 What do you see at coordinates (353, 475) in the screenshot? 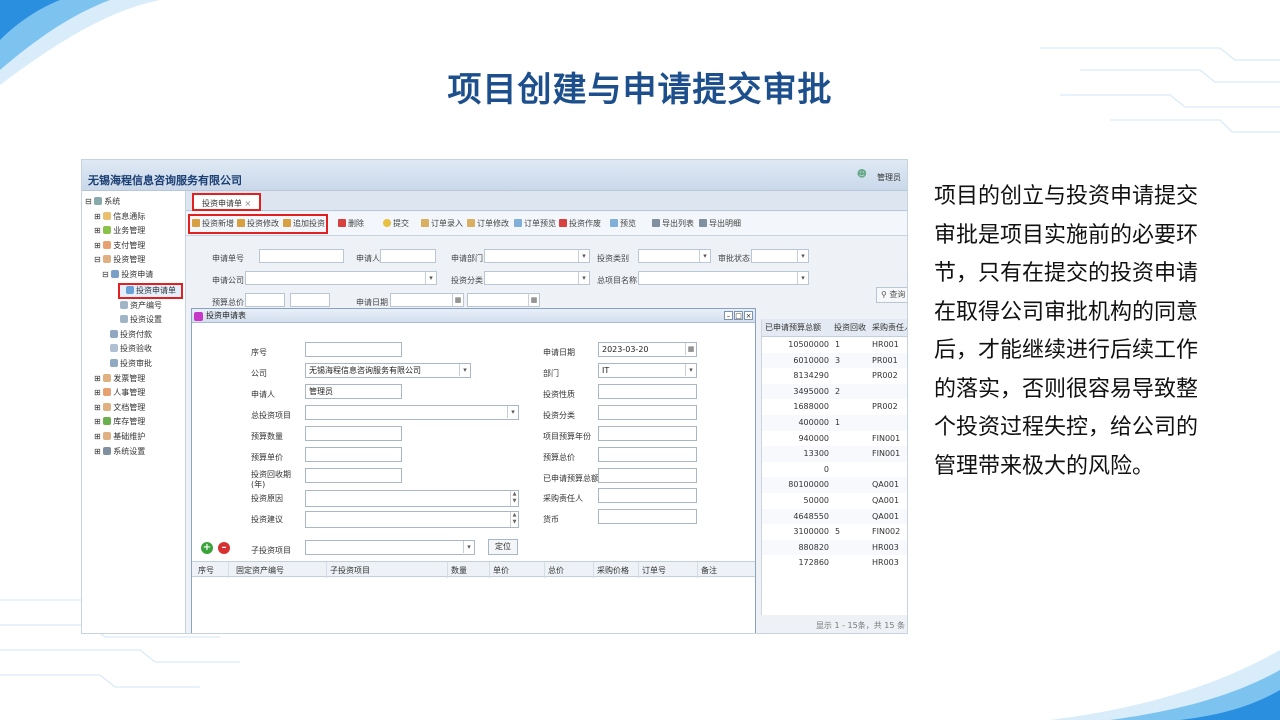
I see `payback-input` at bounding box center [353, 475].